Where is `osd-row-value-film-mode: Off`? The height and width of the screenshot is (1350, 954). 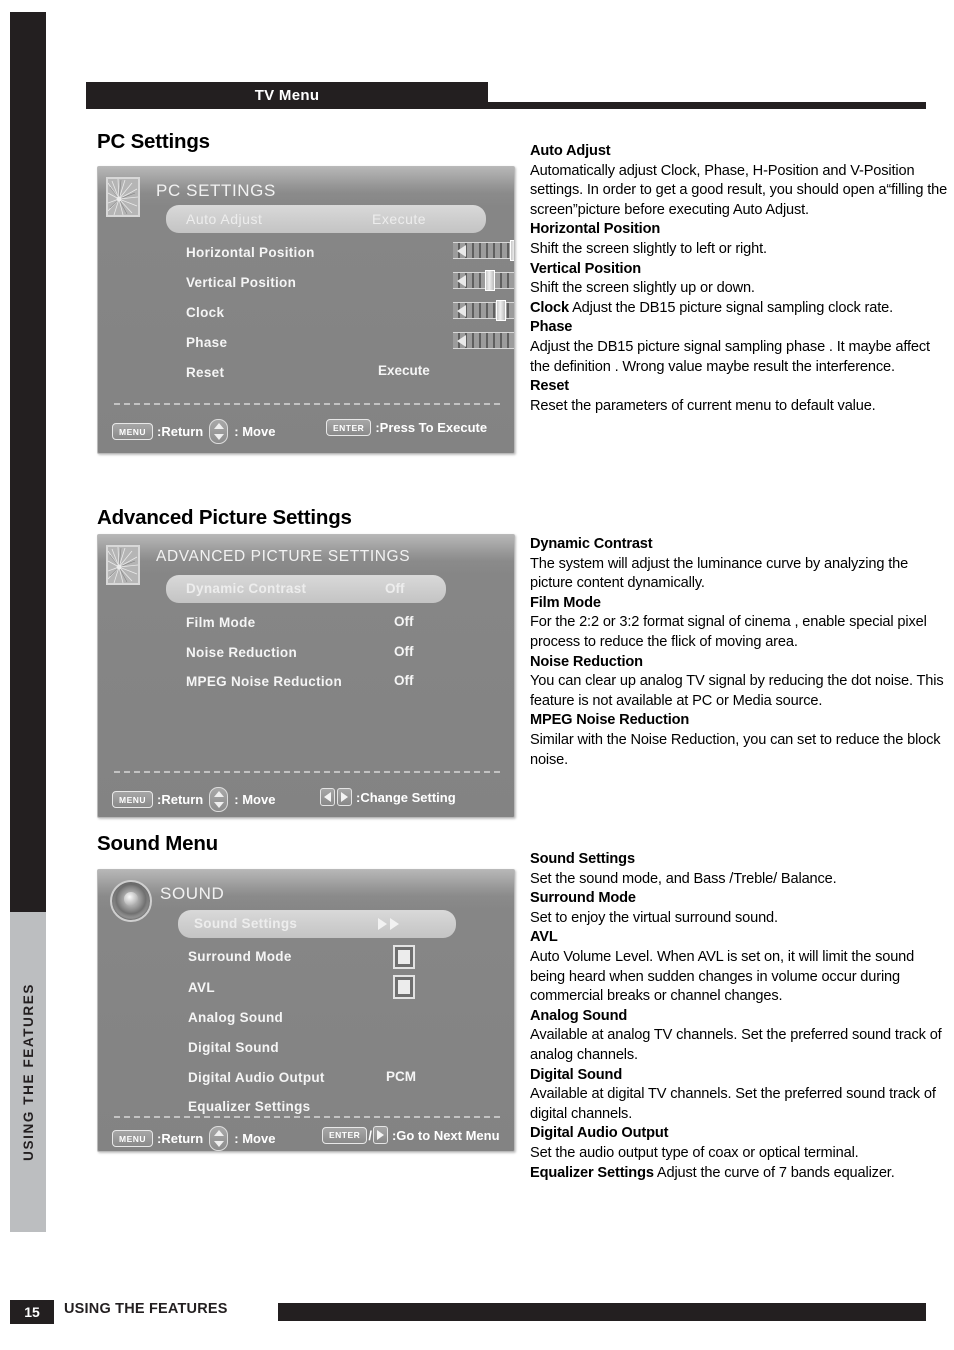 osd-row-value-film-mode: Off is located at coordinates (404, 621).